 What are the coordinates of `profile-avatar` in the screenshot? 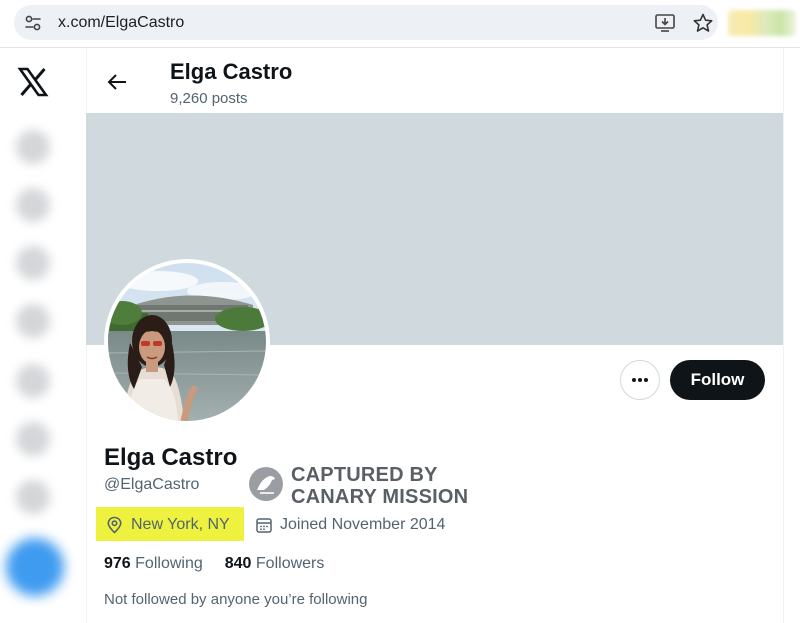 It's located at (187, 342).